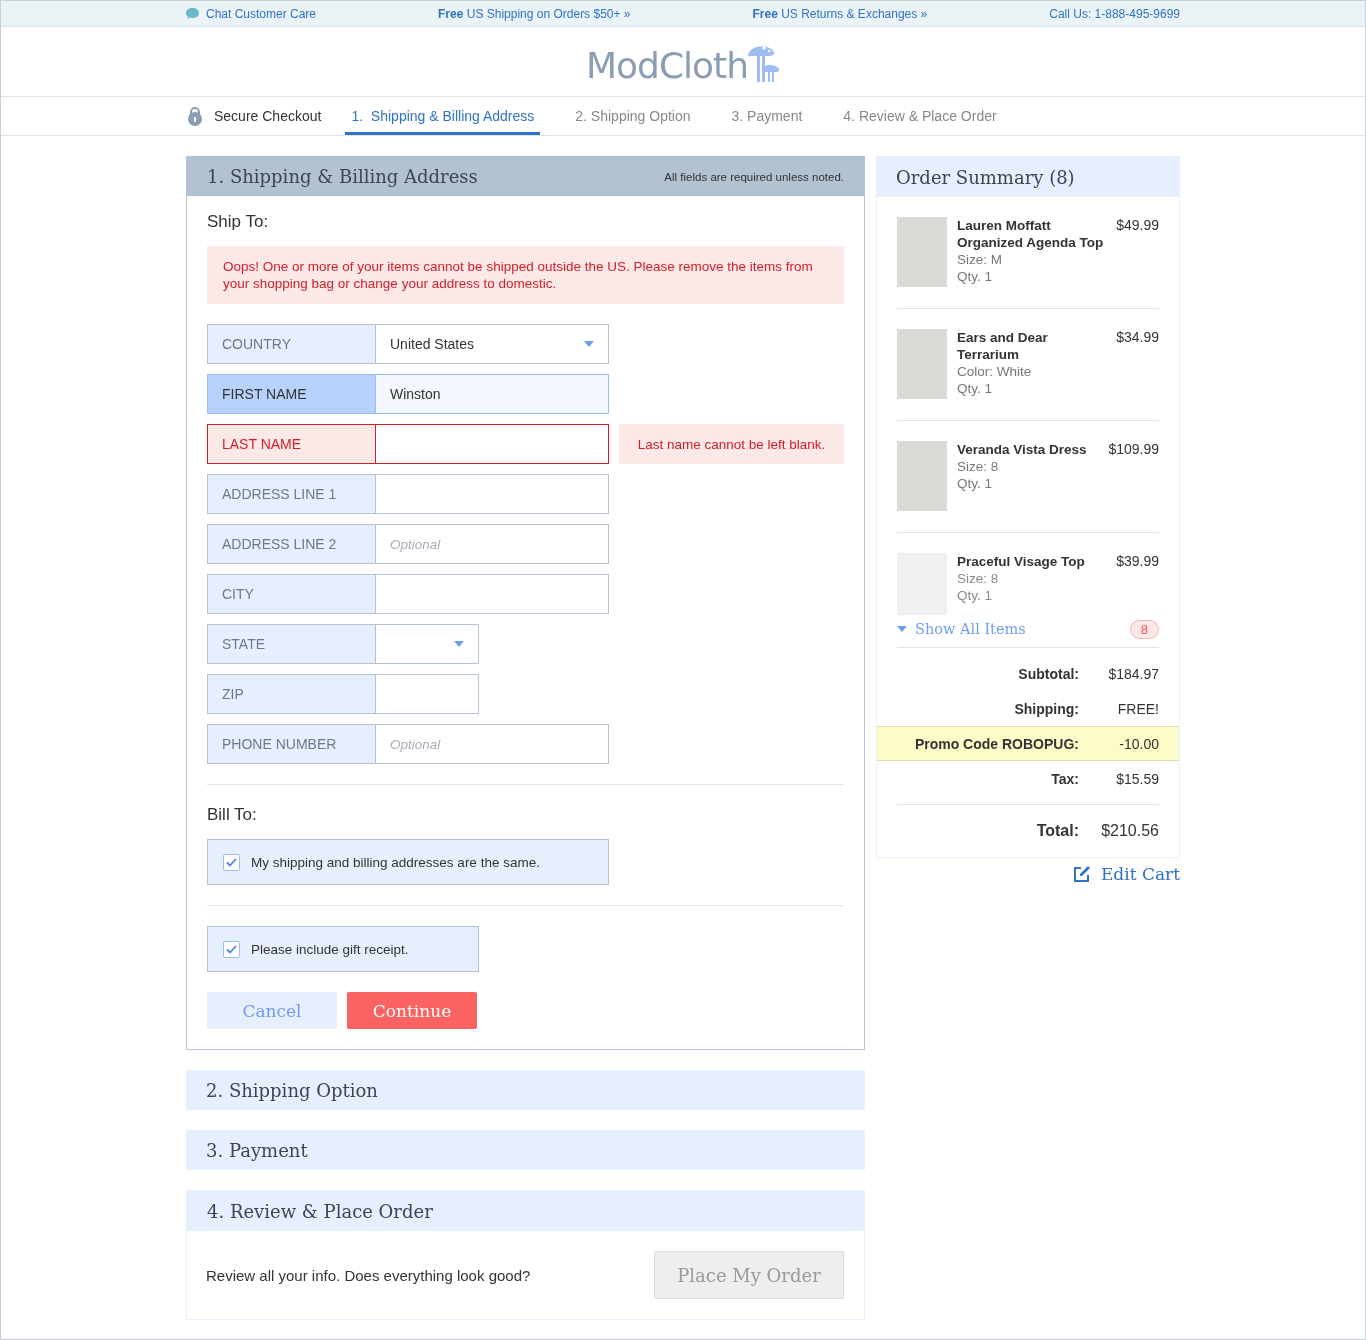  What do you see at coordinates (1133, 673) in the screenshot?
I see `total-value: $184.97` at bounding box center [1133, 673].